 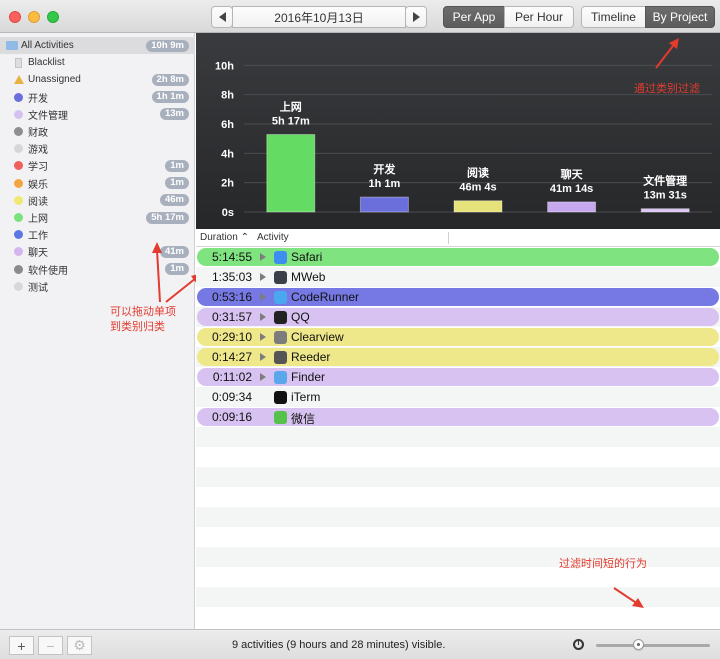 I want to click on document-icon, so click(x=18, y=62).